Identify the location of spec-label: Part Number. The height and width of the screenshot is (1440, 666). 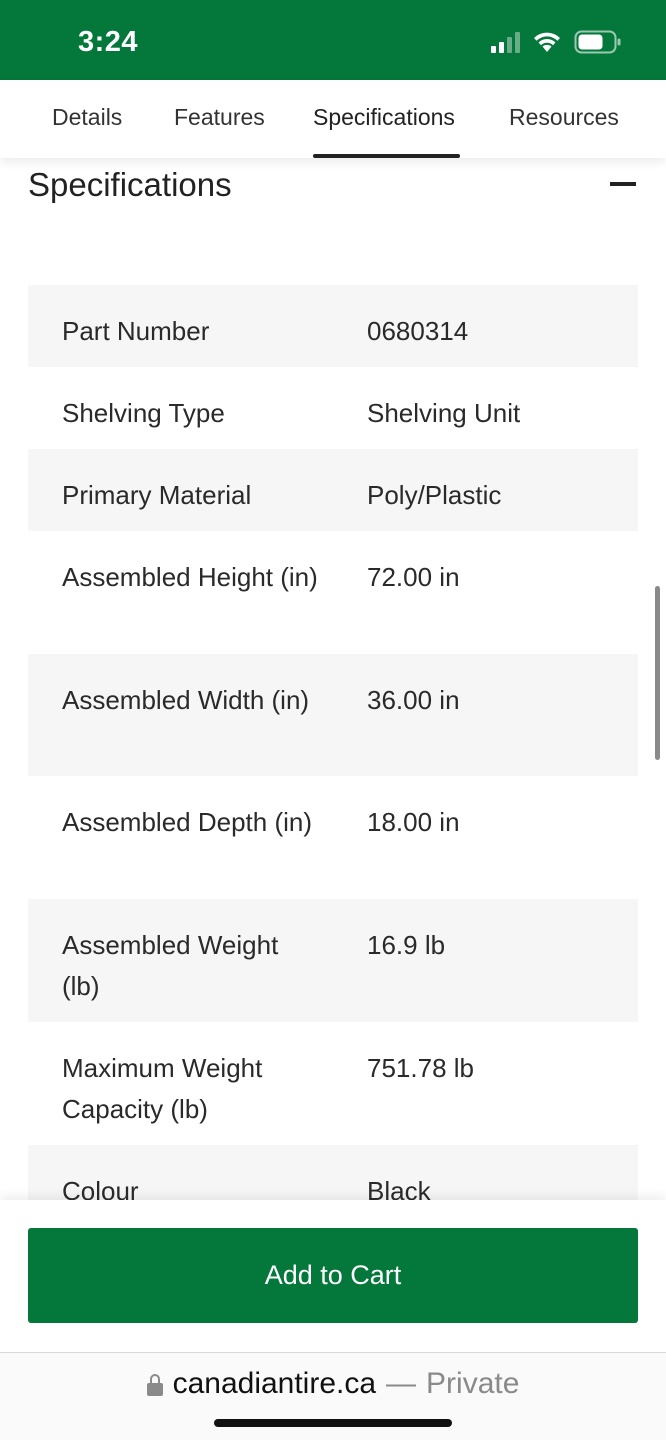
(136, 331).